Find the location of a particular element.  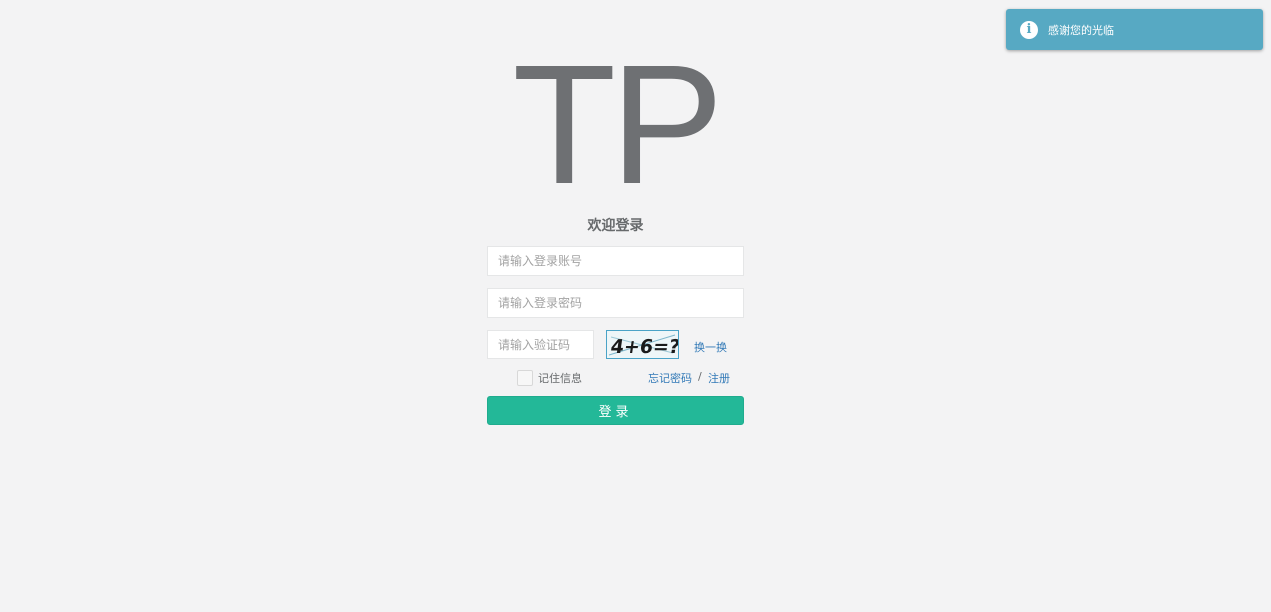

captcha-image: 4+6=? is located at coordinates (642, 344).